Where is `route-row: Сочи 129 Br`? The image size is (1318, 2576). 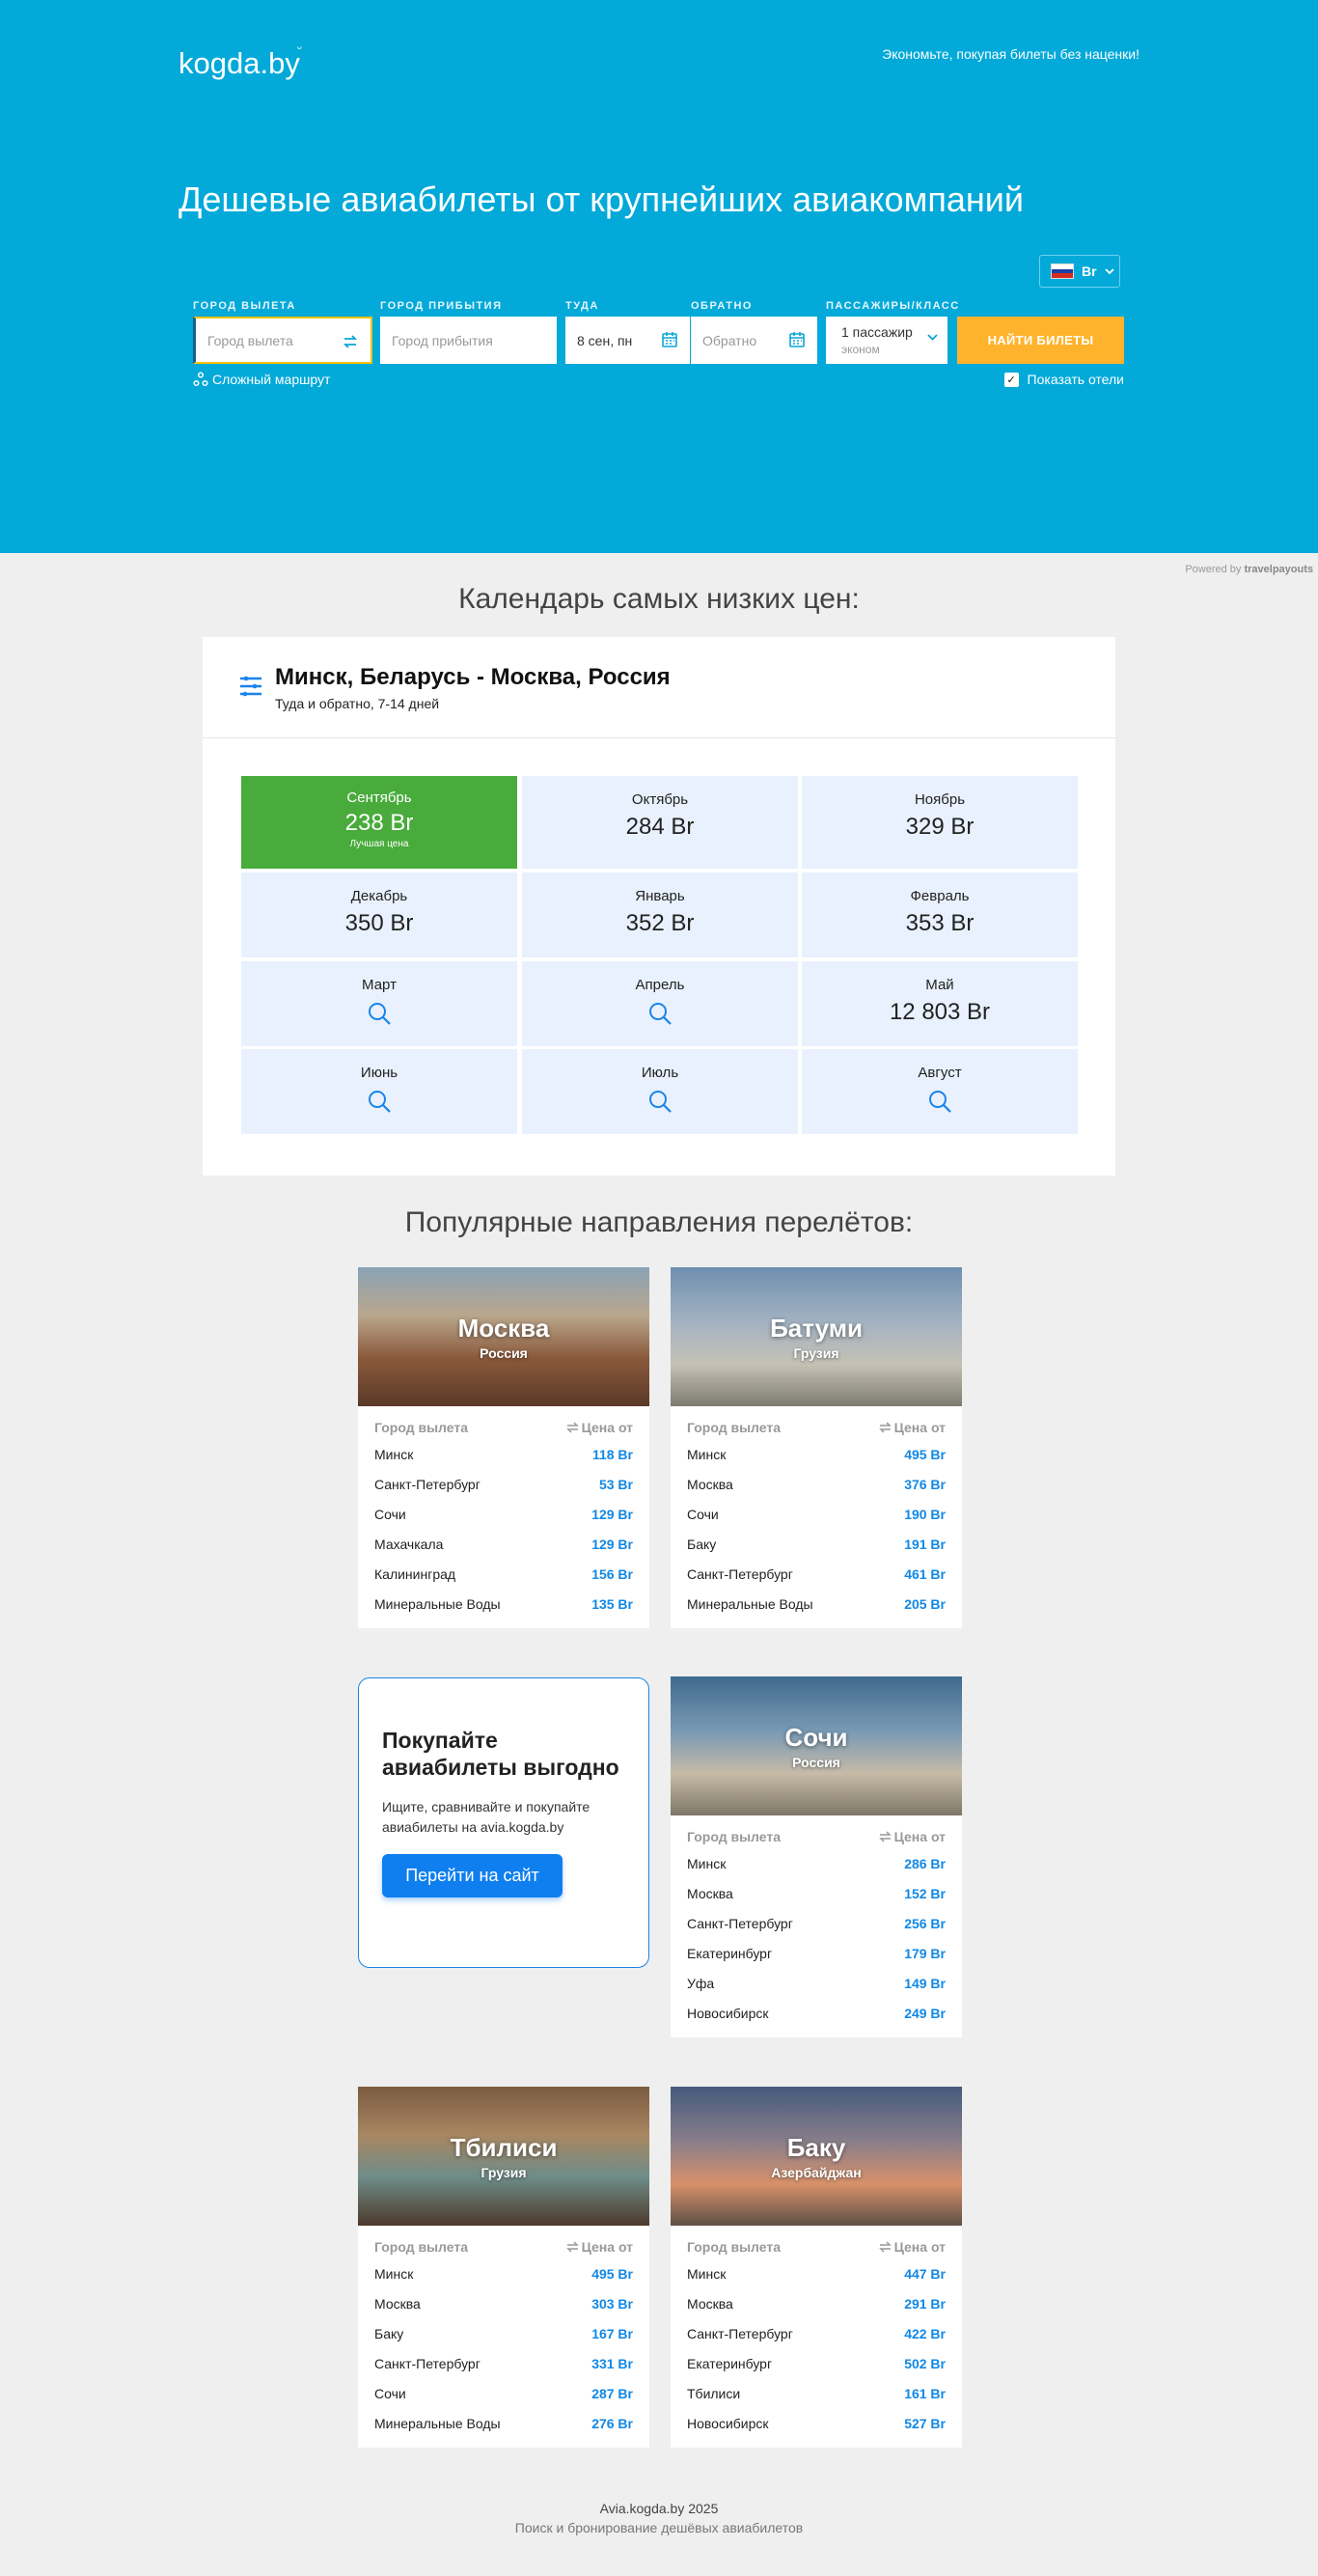
route-row: Сочи 129 Br is located at coordinates (503, 1514).